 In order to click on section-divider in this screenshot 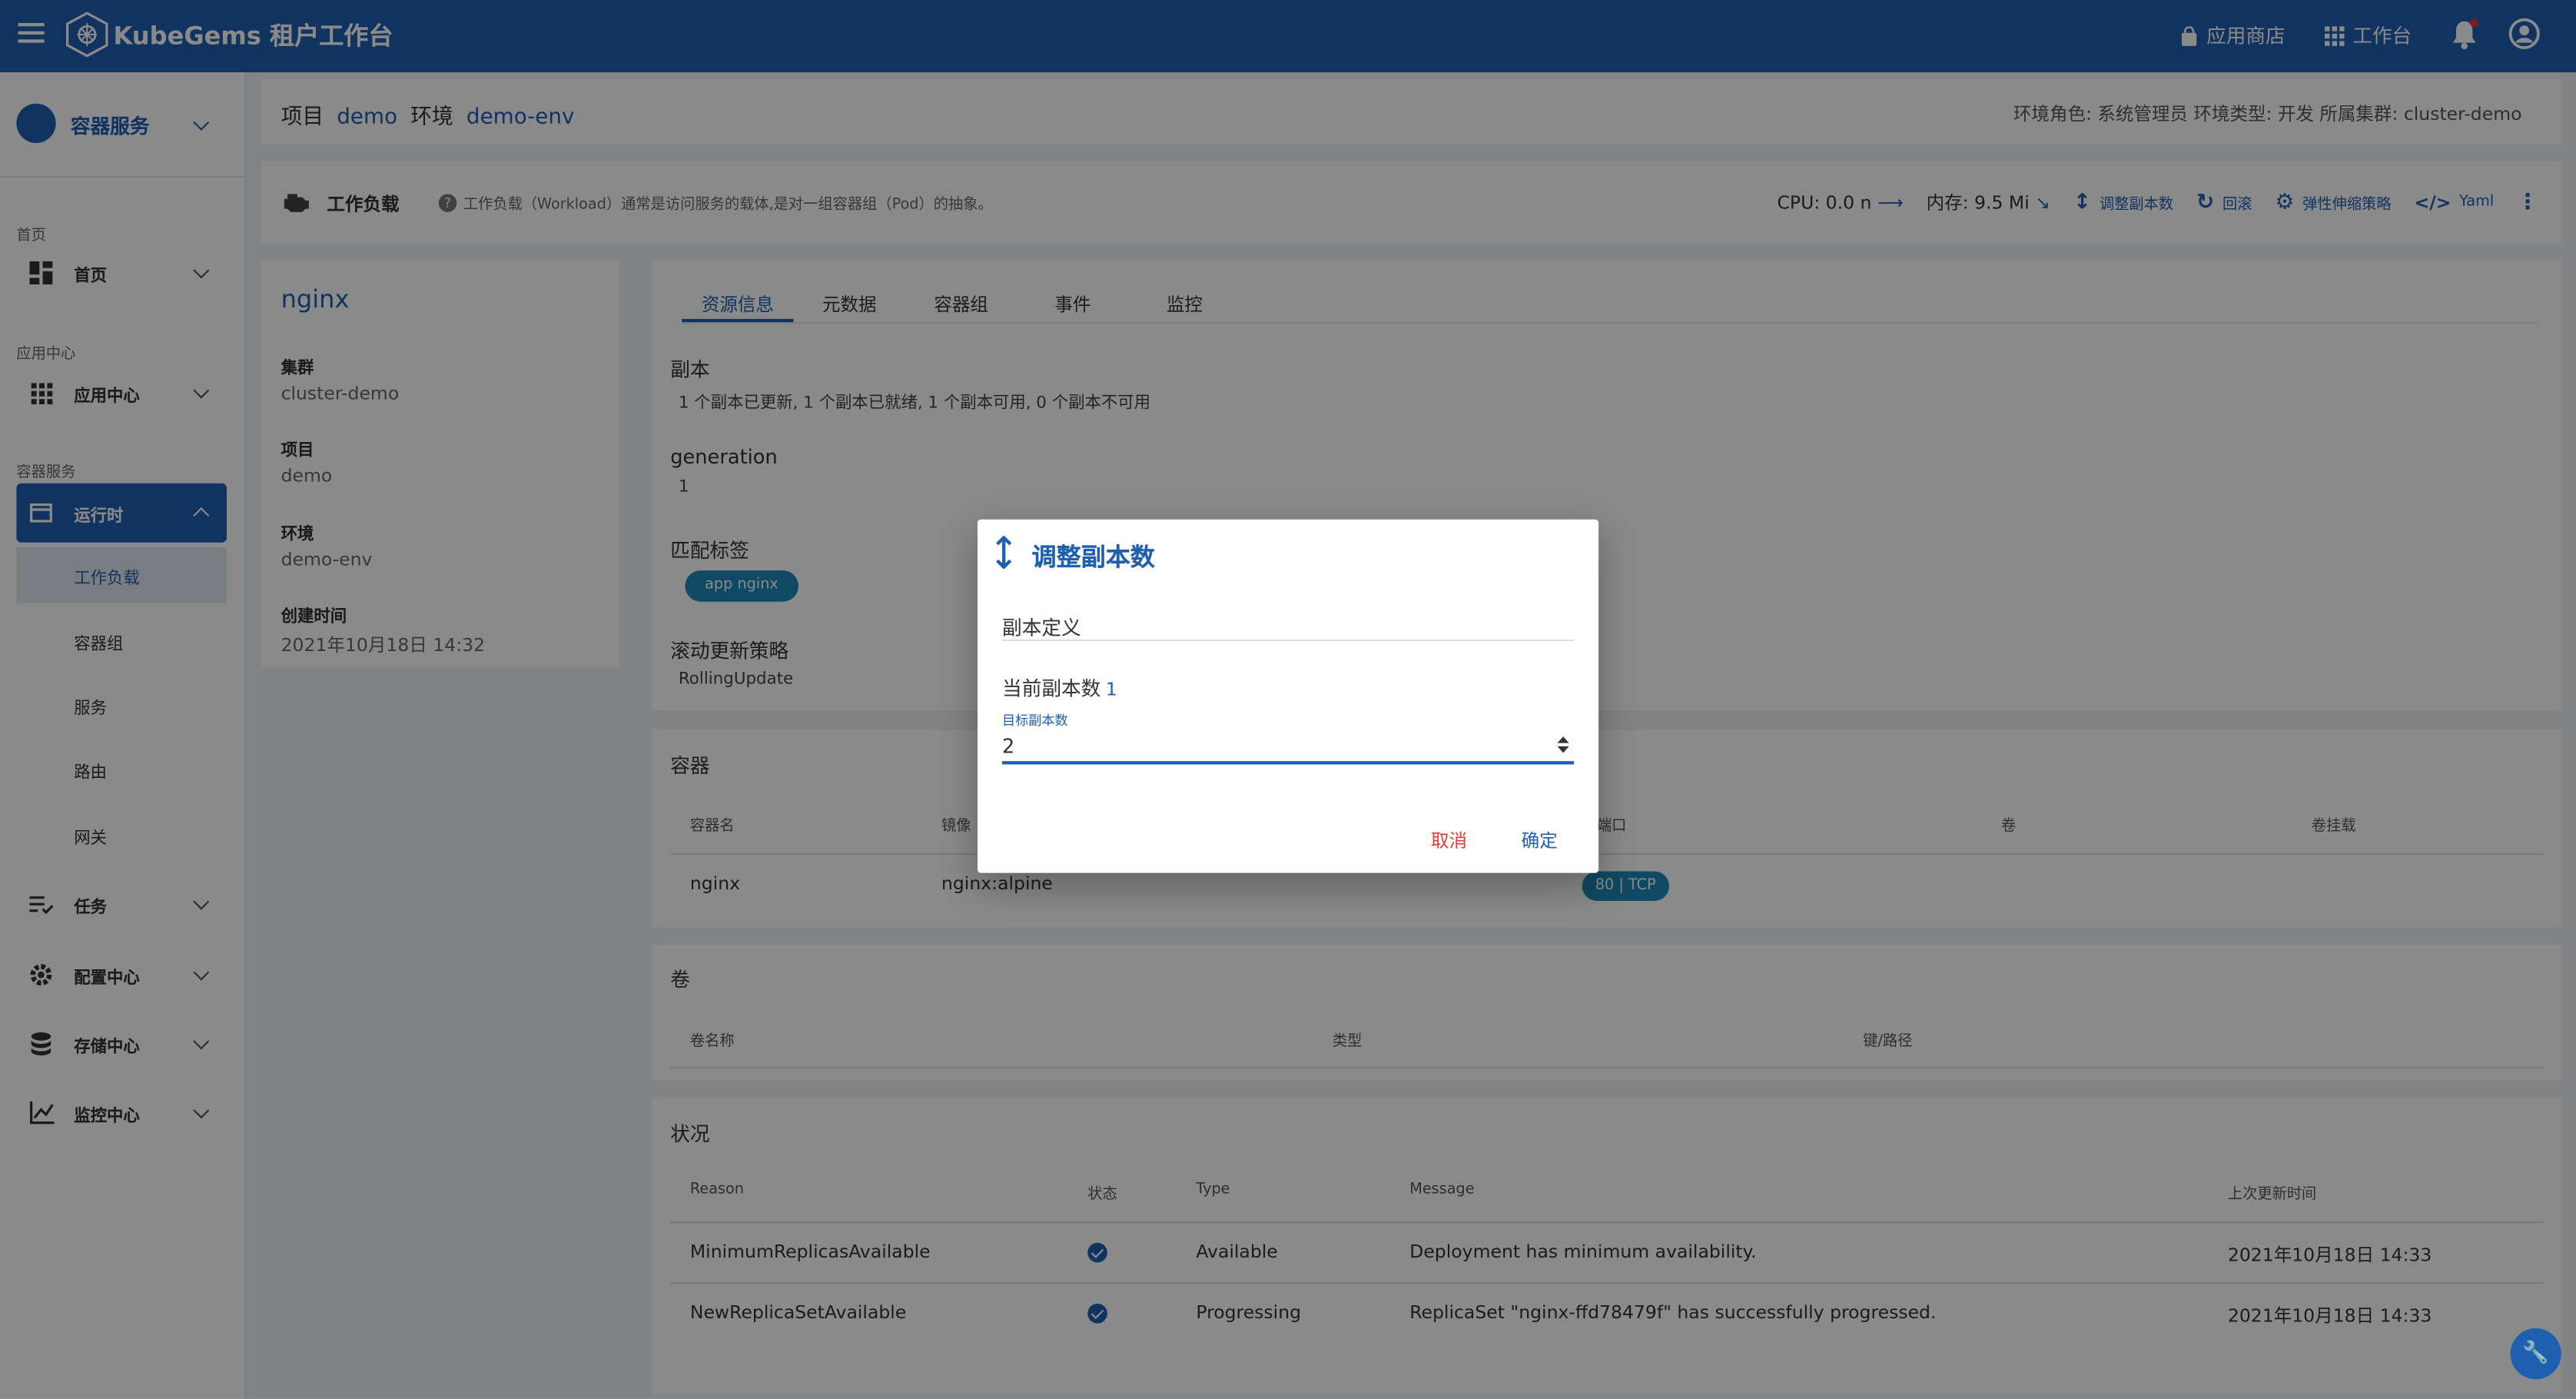, I will do `click(1288, 640)`.